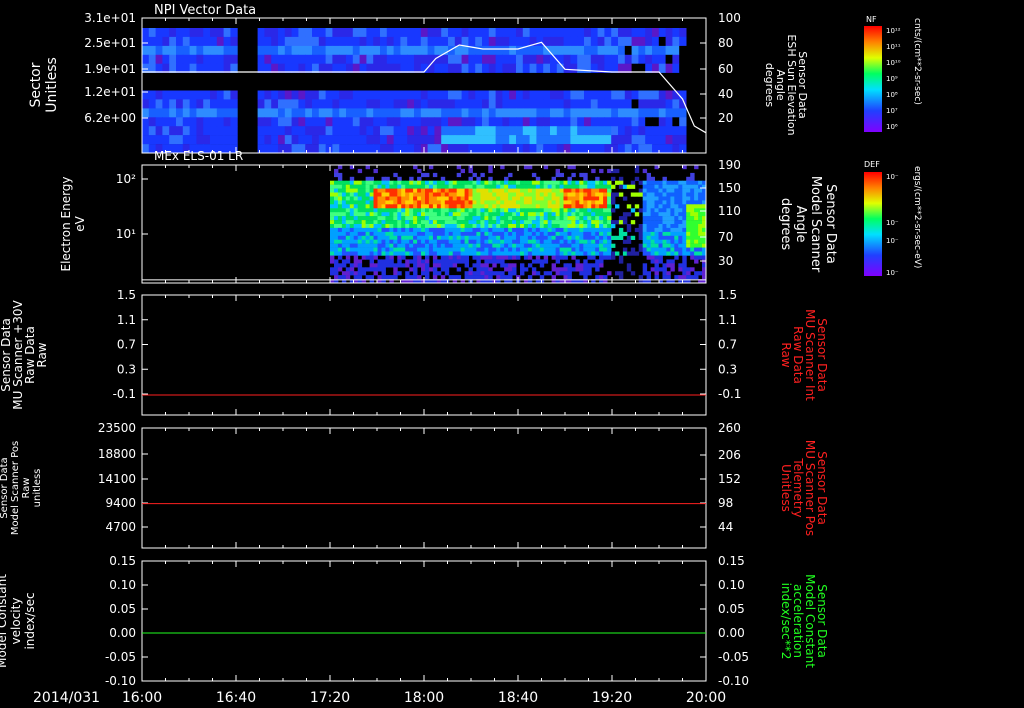 The height and width of the screenshot is (708, 1024). What do you see at coordinates (729, 428) in the screenshot?
I see `y2-tick-label: 260` at bounding box center [729, 428].